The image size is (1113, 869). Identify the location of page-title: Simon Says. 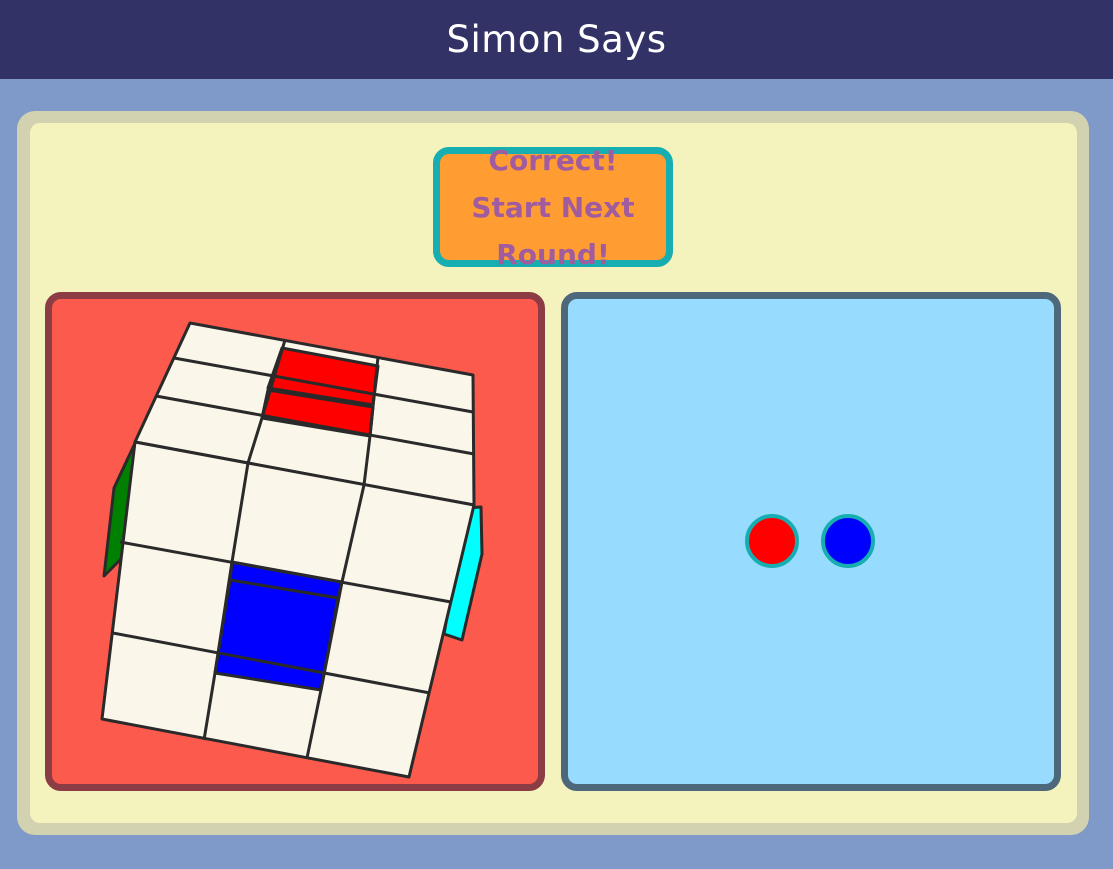
(556, 39).